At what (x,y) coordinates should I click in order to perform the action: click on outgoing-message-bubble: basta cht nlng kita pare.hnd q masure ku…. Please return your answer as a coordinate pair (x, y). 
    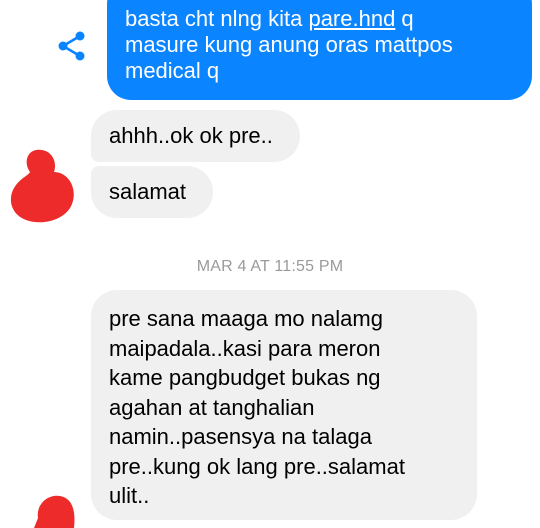
    Looking at the image, I should click on (319, 50).